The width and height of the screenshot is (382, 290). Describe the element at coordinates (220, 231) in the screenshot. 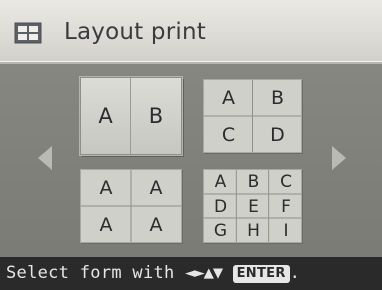

I see `layout-cell: G` at that location.